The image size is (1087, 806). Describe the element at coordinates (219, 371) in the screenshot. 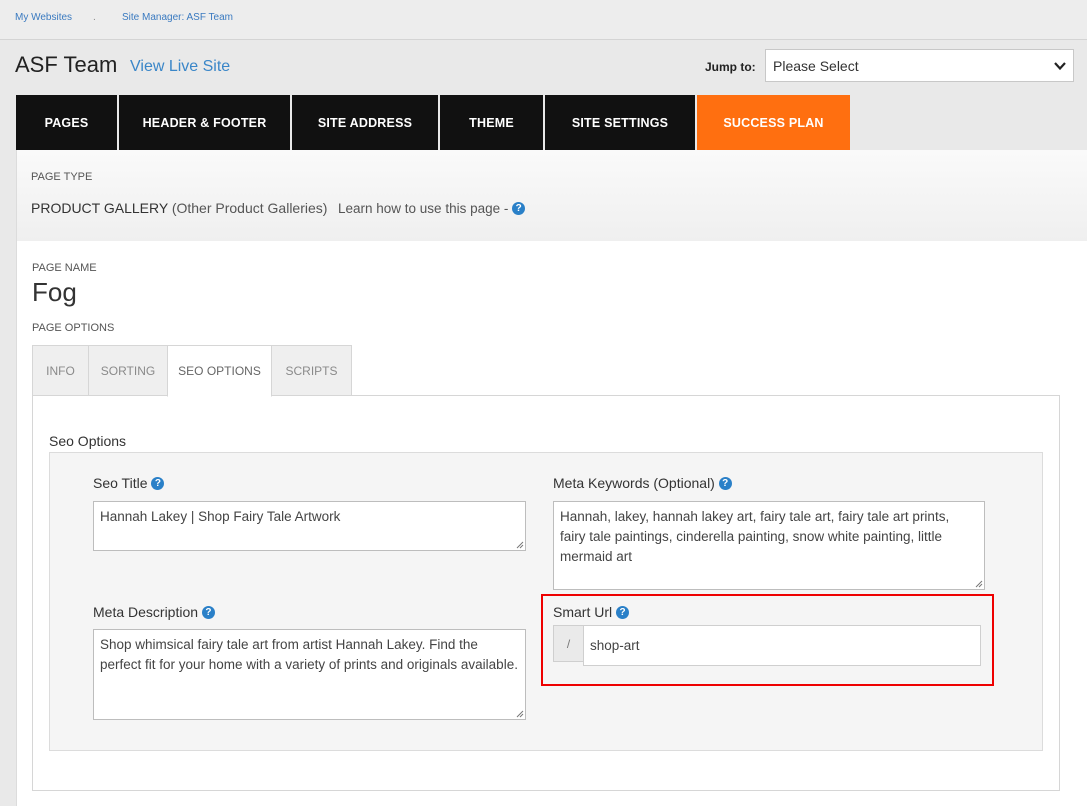

I see `tab-seo-options: SEO OPTIONS` at that location.